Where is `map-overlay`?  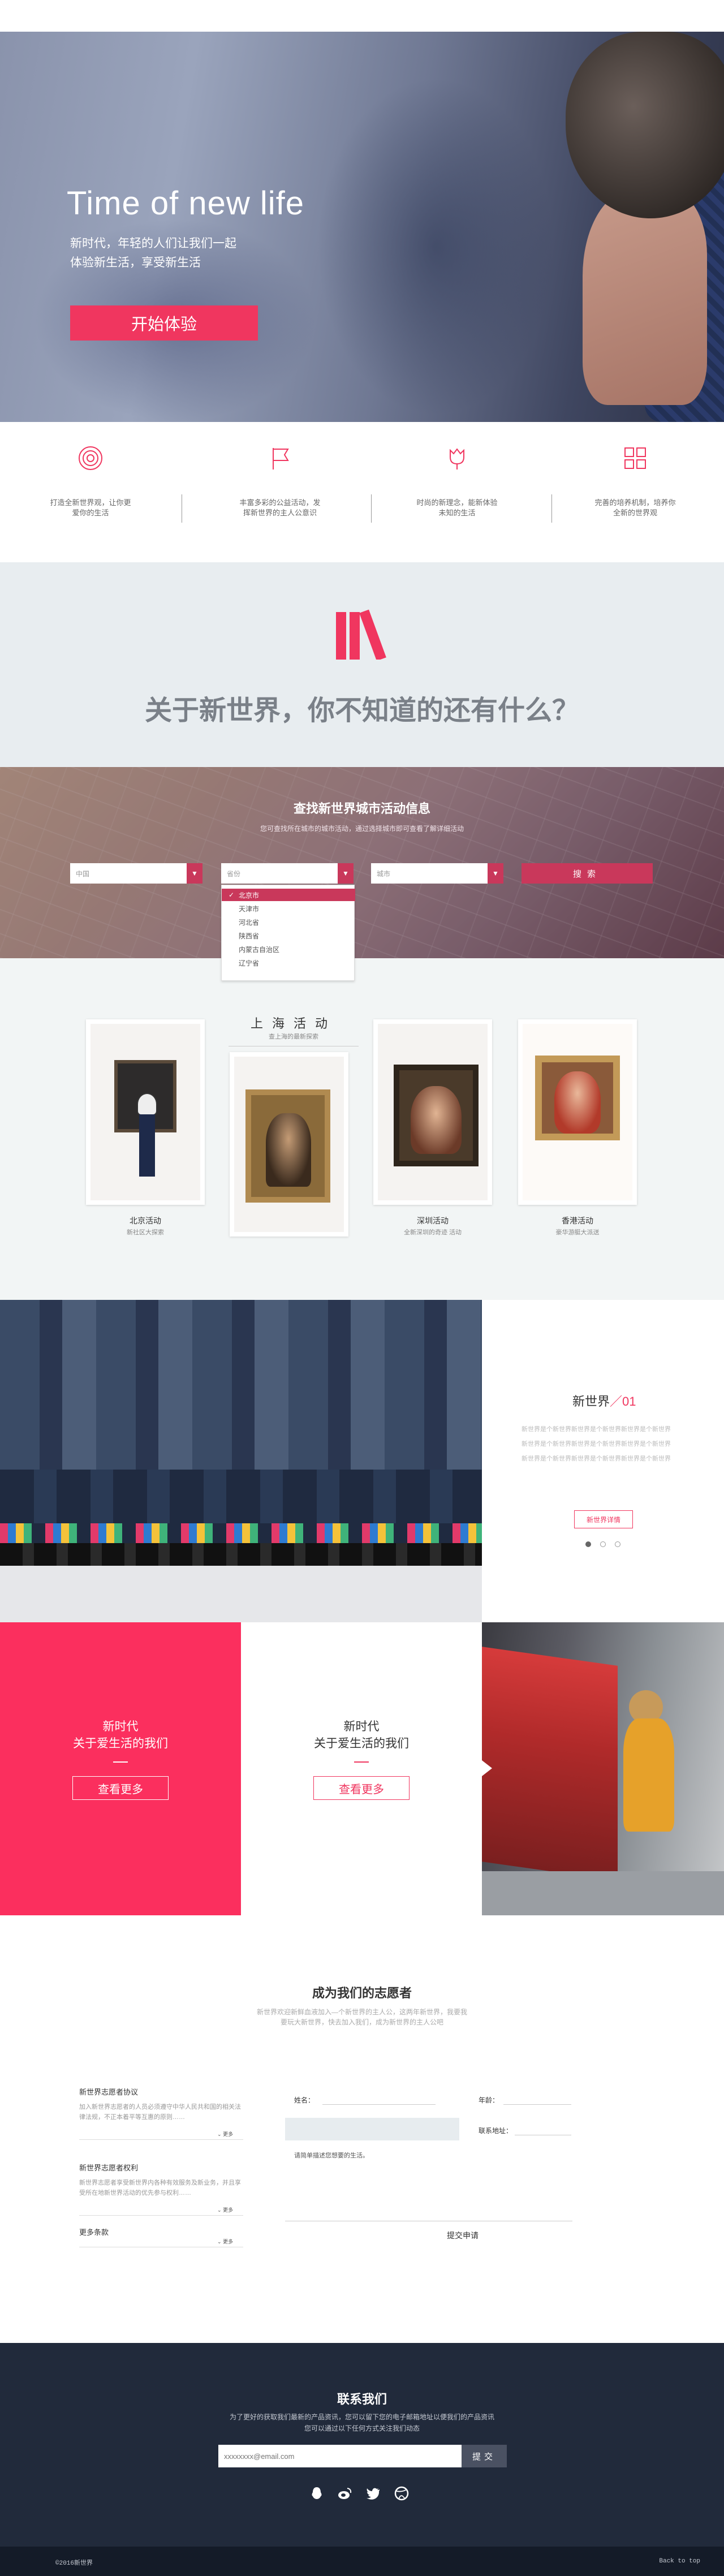
map-overlay is located at coordinates (362, 862).